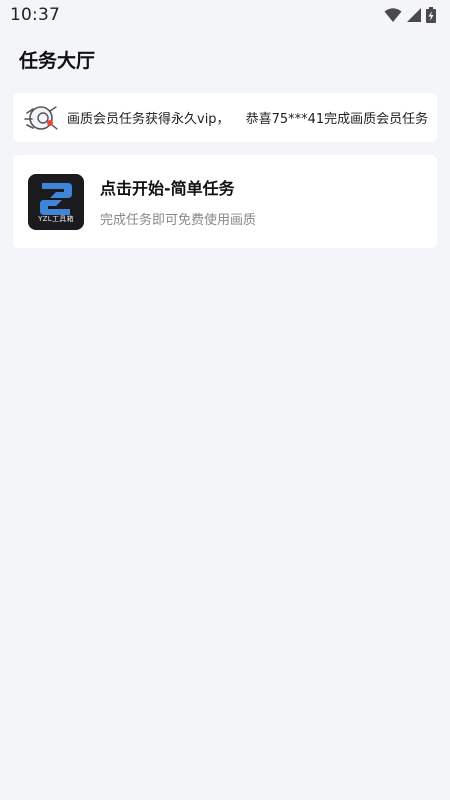 The height and width of the screenshot is (800, 450). Describe the element at coordinates (178, 201) in the screenshot. I see `task-info: 点击开始-简单任务 完成任务即可免费使用画质` at that location.